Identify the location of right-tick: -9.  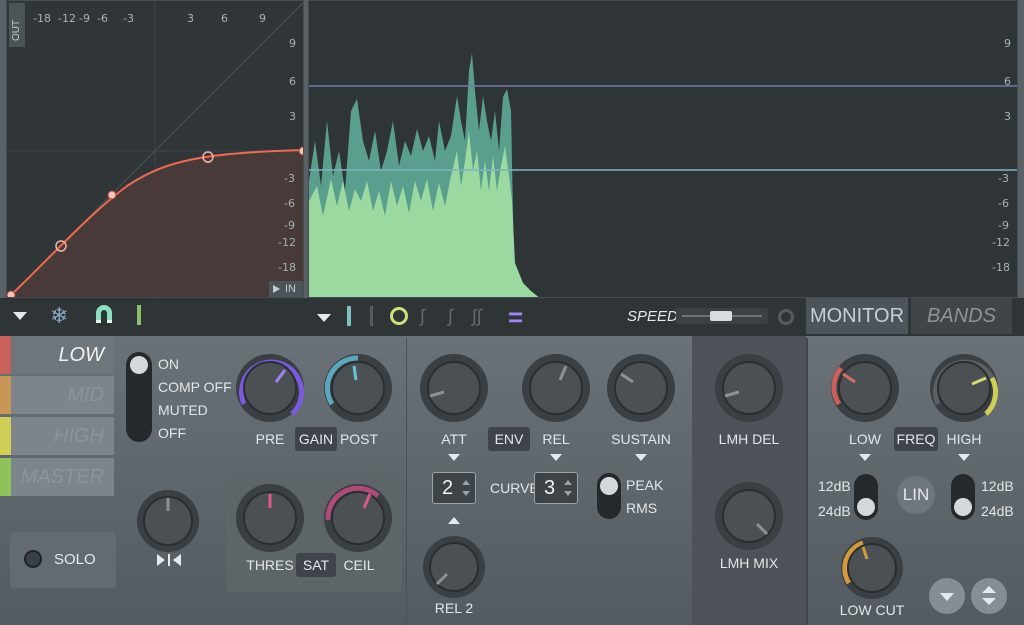
(289, 225).